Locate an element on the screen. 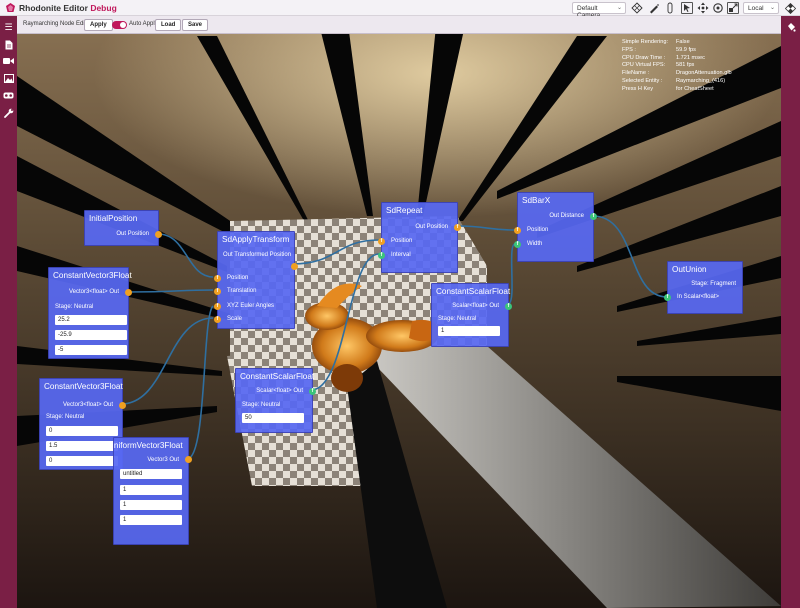 This screenshot has height=608, width=800. pen-icon is located at coordinates (654, 8).